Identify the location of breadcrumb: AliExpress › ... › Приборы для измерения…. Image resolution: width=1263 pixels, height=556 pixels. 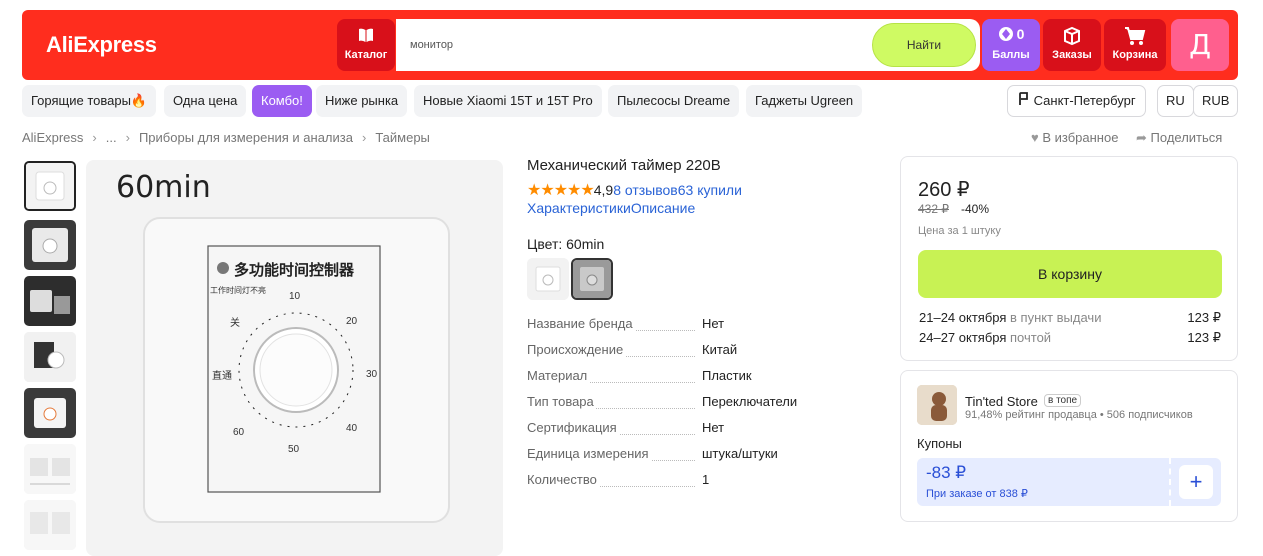
(226, 137).